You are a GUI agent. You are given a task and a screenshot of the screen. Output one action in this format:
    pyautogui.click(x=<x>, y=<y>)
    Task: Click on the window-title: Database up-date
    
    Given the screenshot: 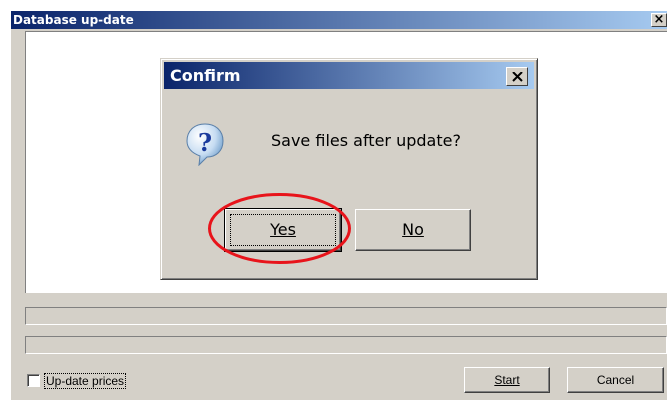 What is the action you would take?
    pyautogui.click(x=73, y=20)
    